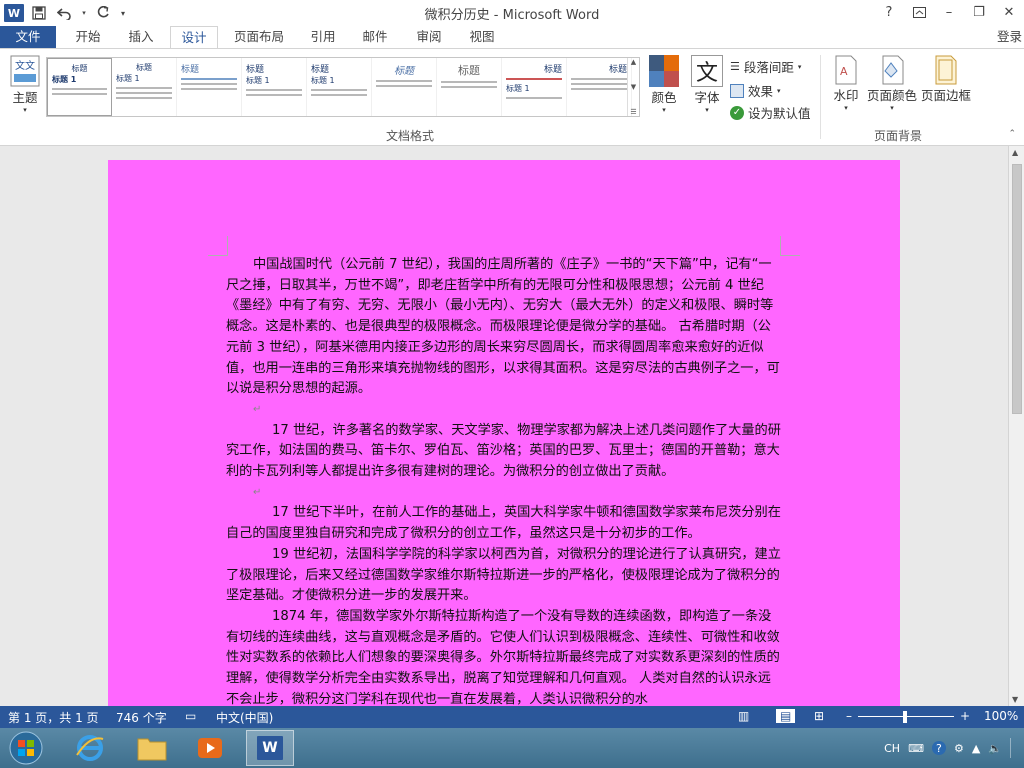 The width and height of the screenshot is (1024, 768). What do you see at coordinates (819, 716) in the screenshot?
I see `web-layout-icon: ⊞` at bounding box center [819, 716].